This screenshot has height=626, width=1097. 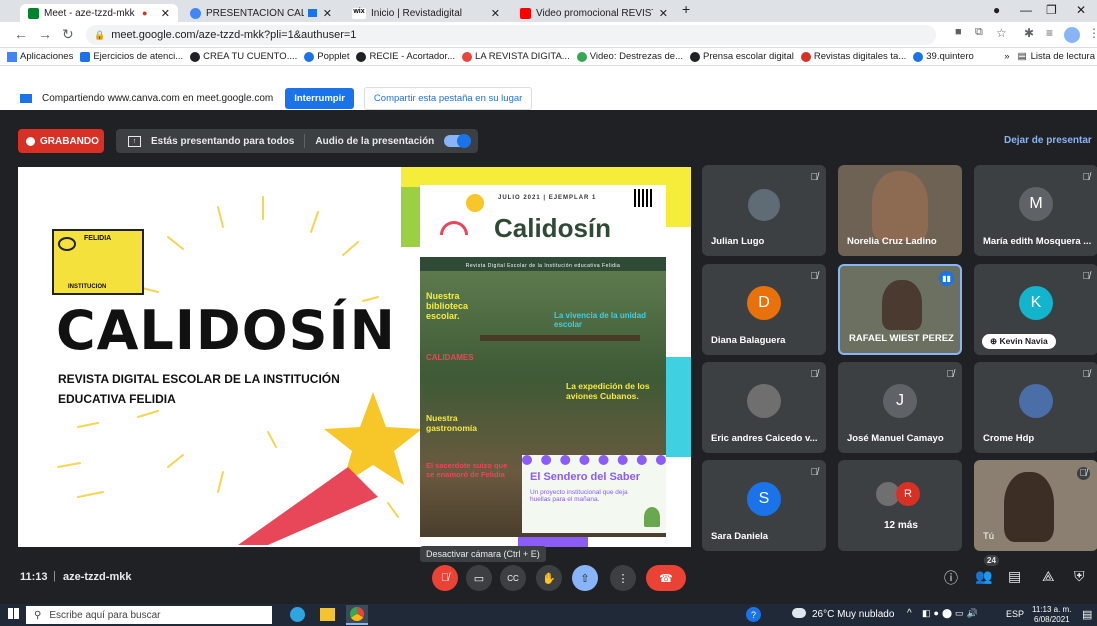 What do you see at coordinates (513, 578) in the screenshot?
I see `captions-button: CC` at bounding box center [513, 578].